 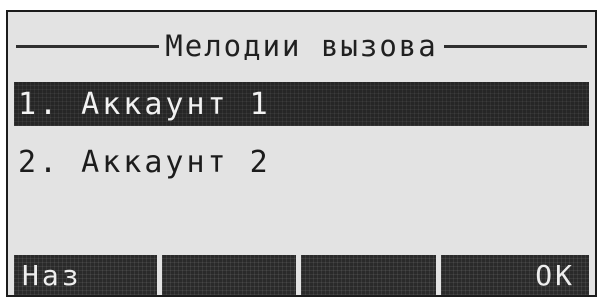 What do you see at coordinates (52, 275) in the screenshot?
I see `softkey-back-label: Наз` at bounding box center [52, 275].